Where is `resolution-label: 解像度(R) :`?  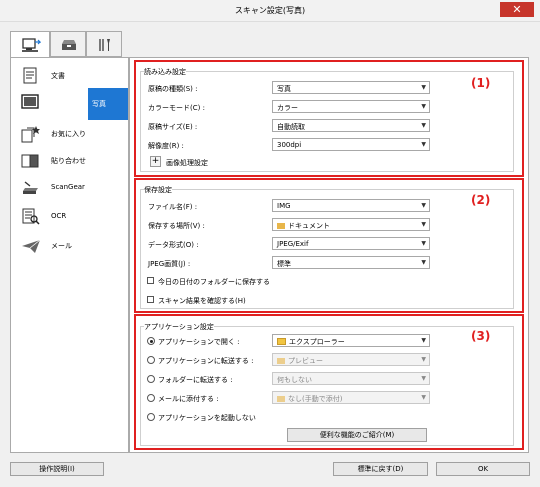 resolution-label: 解像度(R) : is located at coordinates (166, 146).